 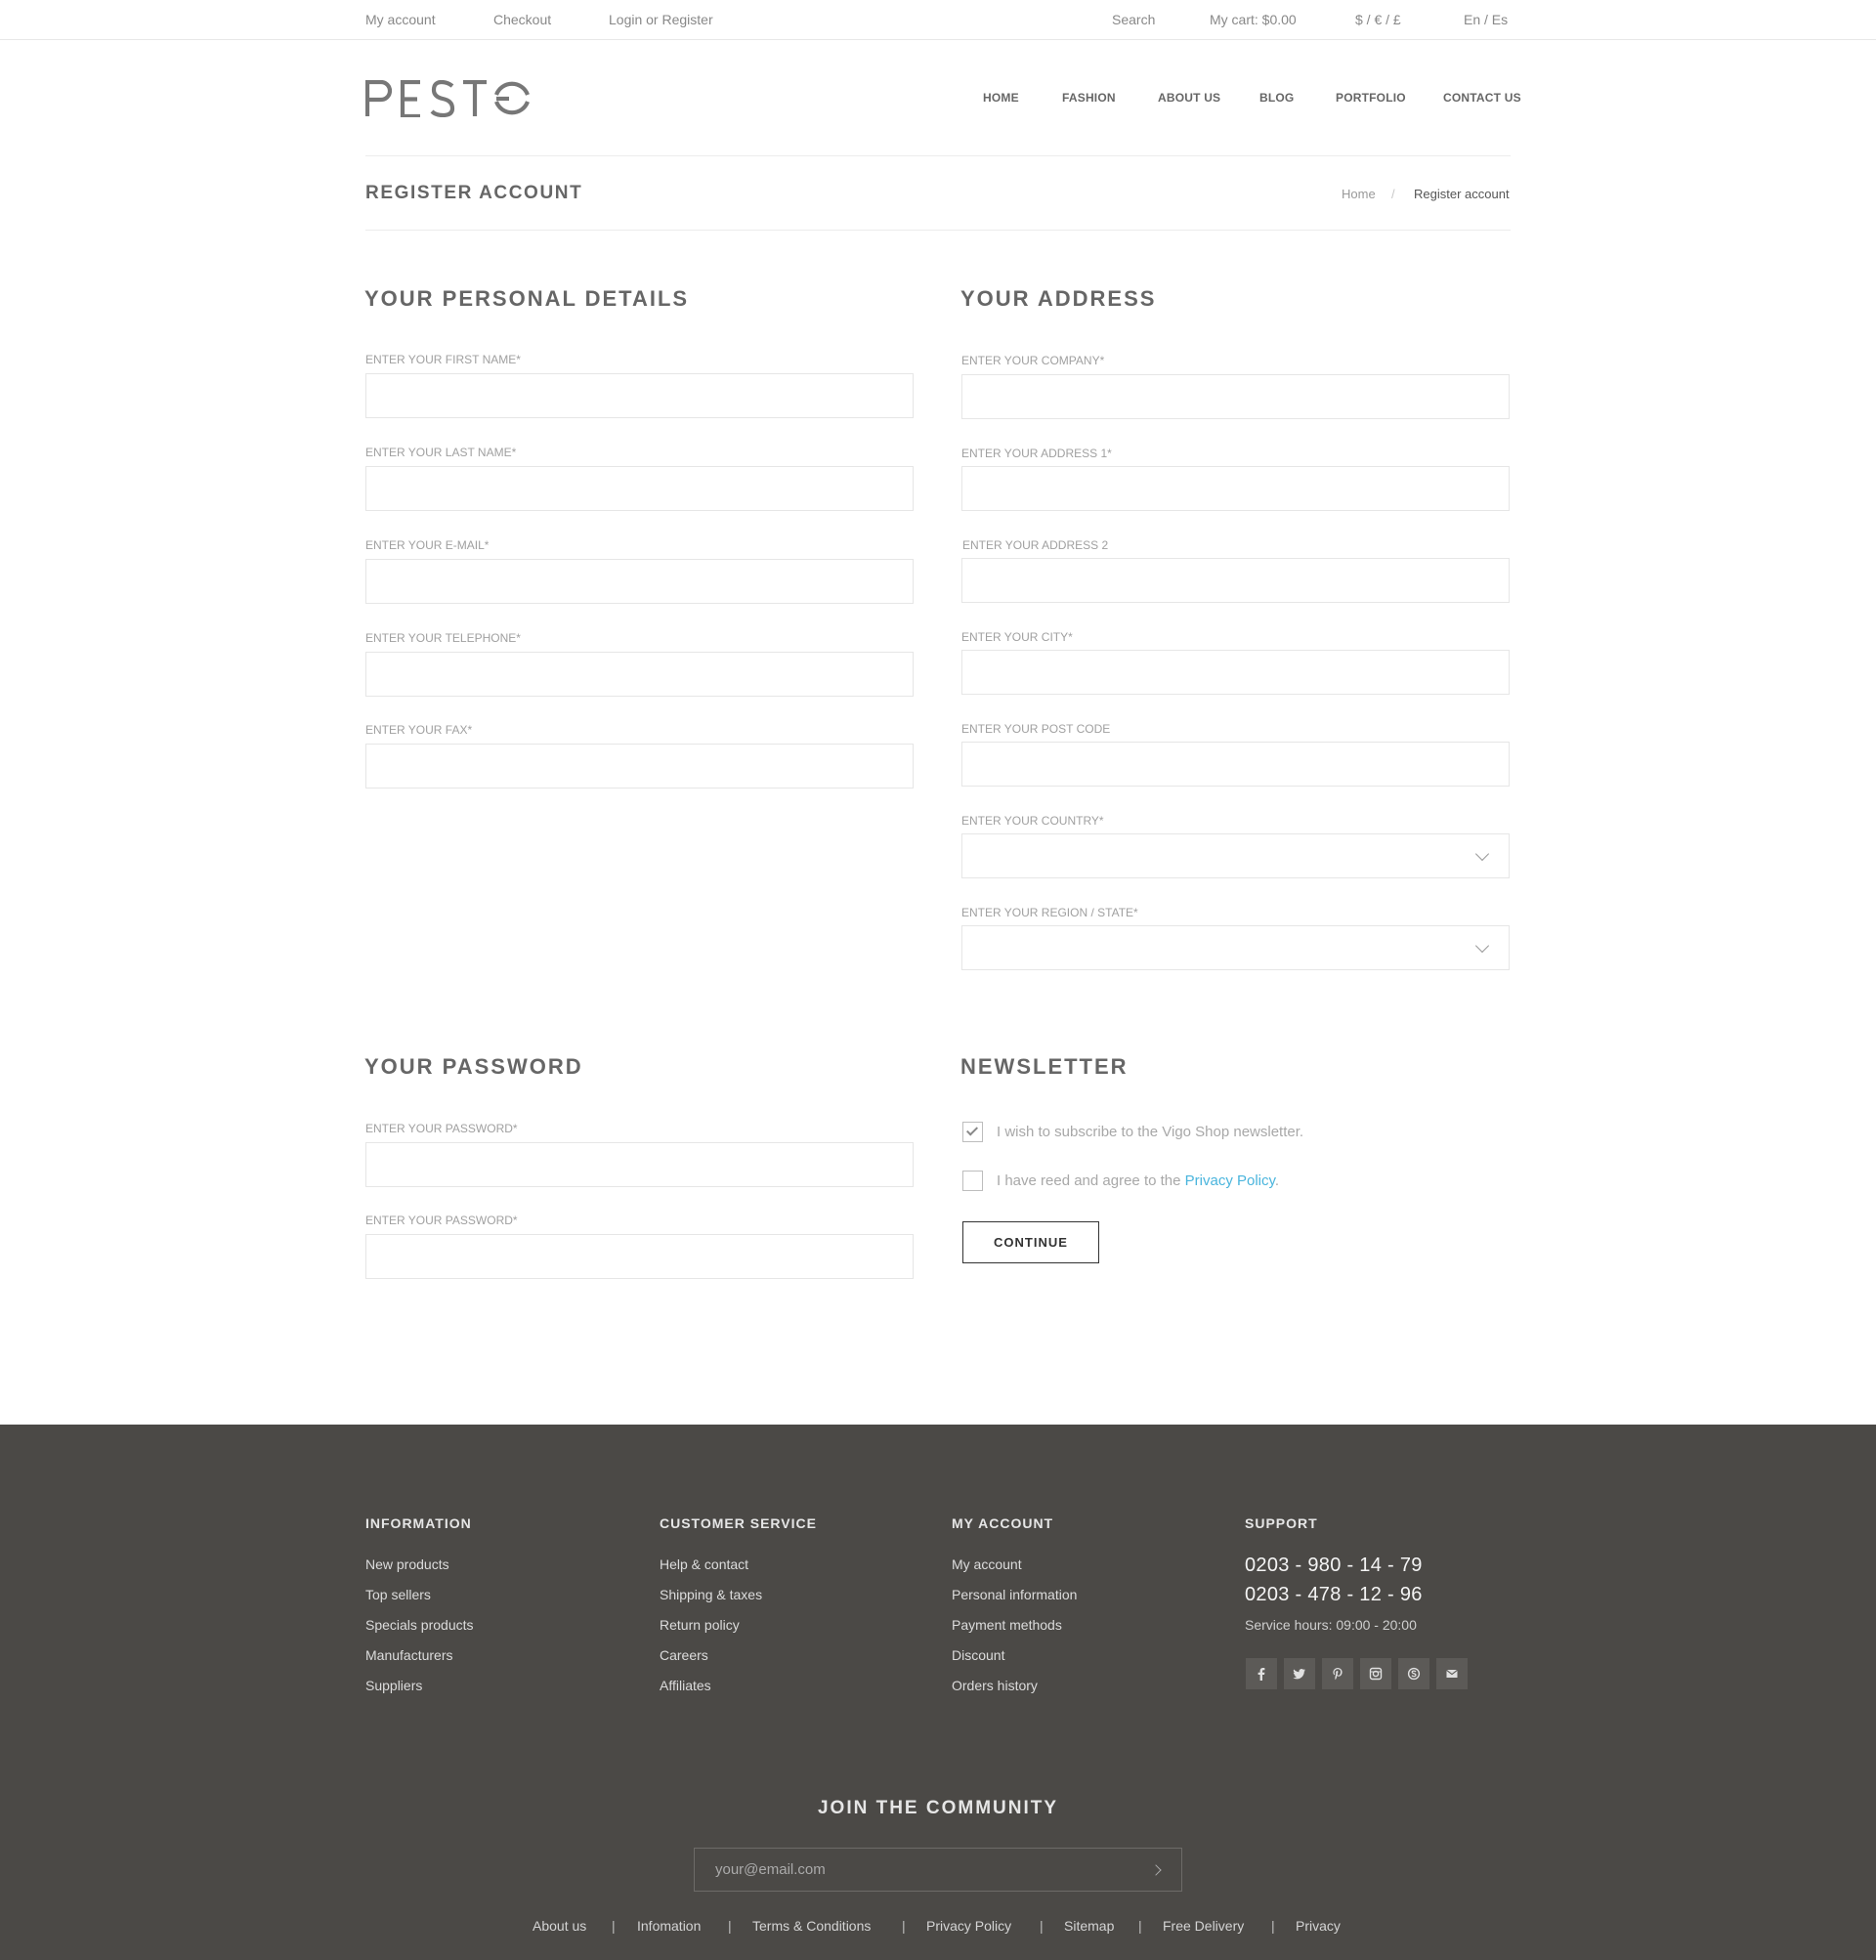 What do you see at coordinates (1331, 1625) in the screenshot?
I see `service-hours: Service hours: 09:00 - 20:00` at bounding box center [1331, 1625].